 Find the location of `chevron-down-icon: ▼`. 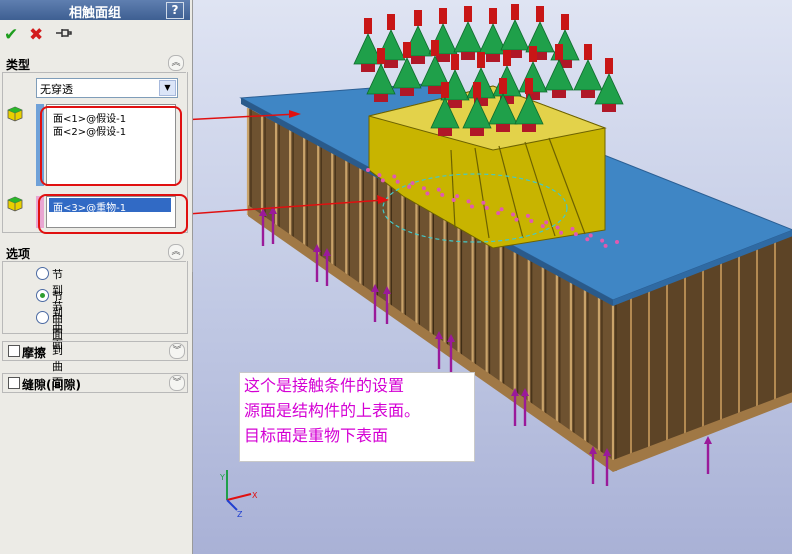

chevron-down-icon: ▼ is located at coordinates (167, 88).